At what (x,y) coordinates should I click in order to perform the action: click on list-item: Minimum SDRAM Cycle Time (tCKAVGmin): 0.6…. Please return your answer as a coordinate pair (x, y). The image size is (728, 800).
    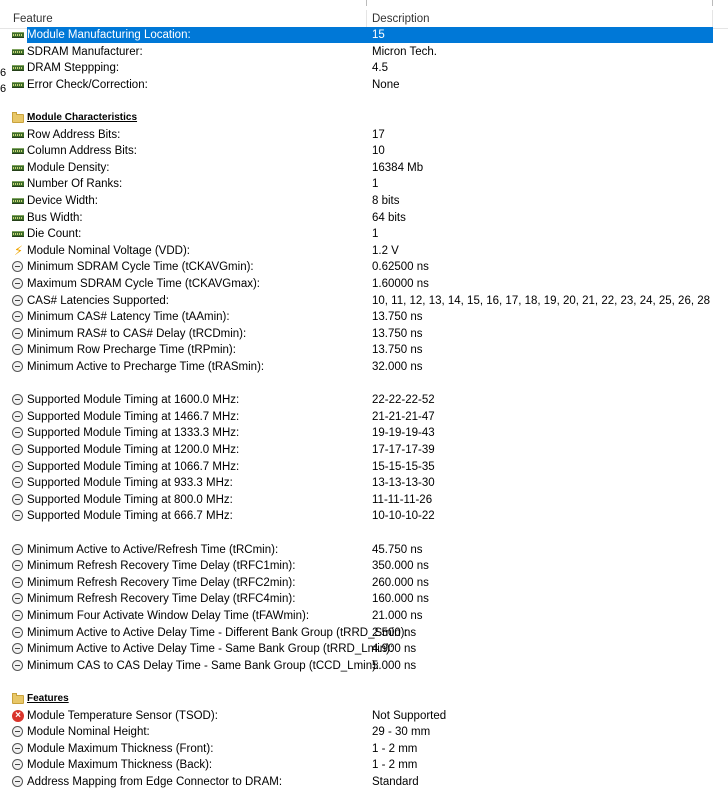
    Looking at the image, I should click on (364, 267).